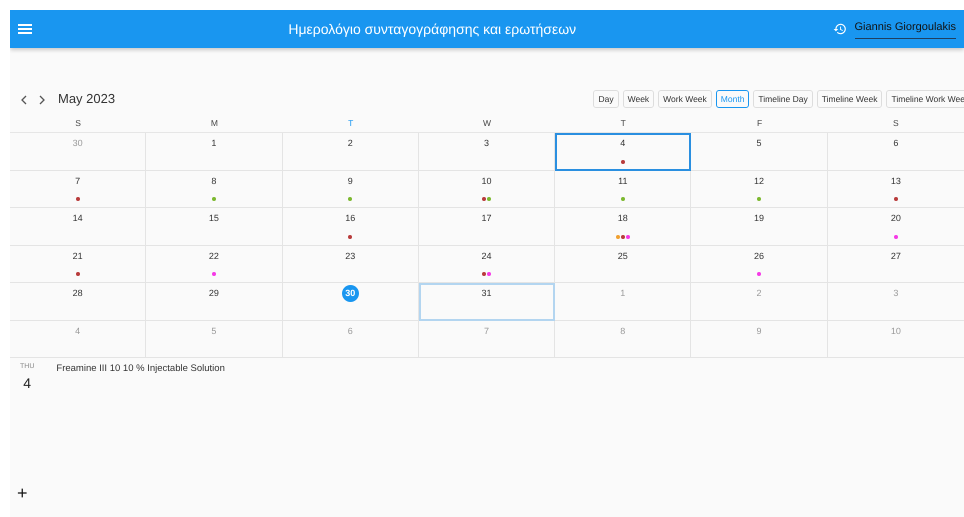 This screenshot has width=964, height=517. Describe the element at coordinates (25, 29) in the screenshot. I see `menu-icon` at that location.